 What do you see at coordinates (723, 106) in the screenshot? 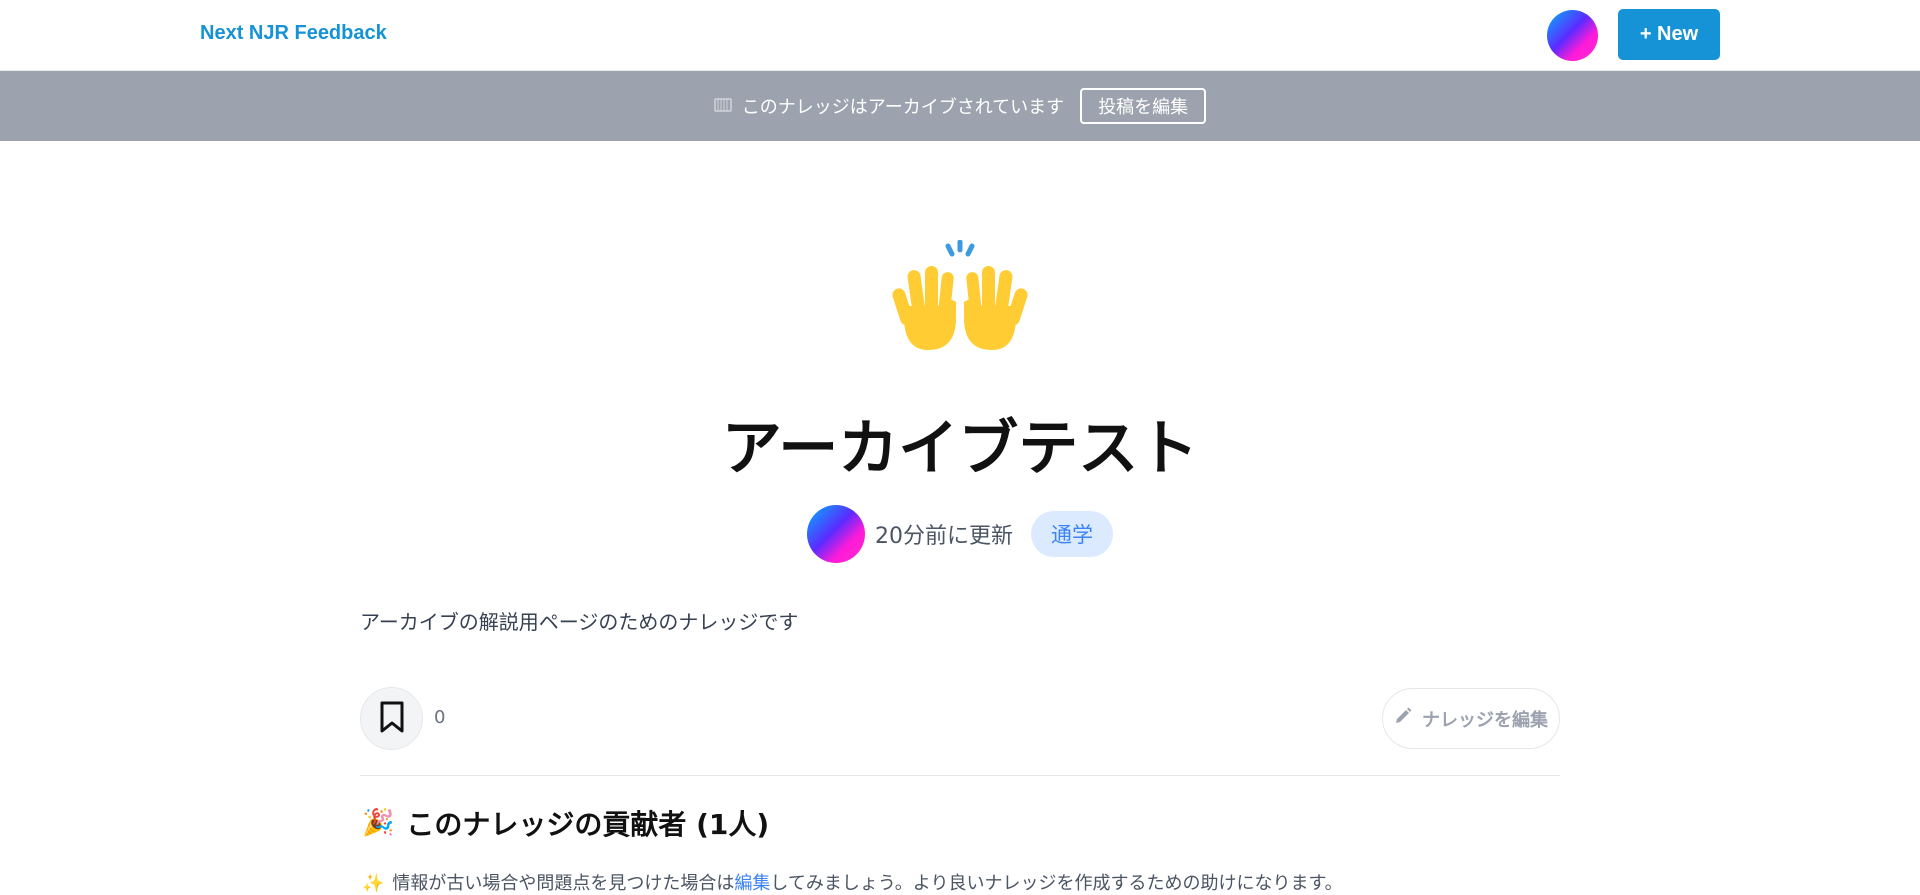
I see `archive-box-icon` at bounding box center [723, 106].